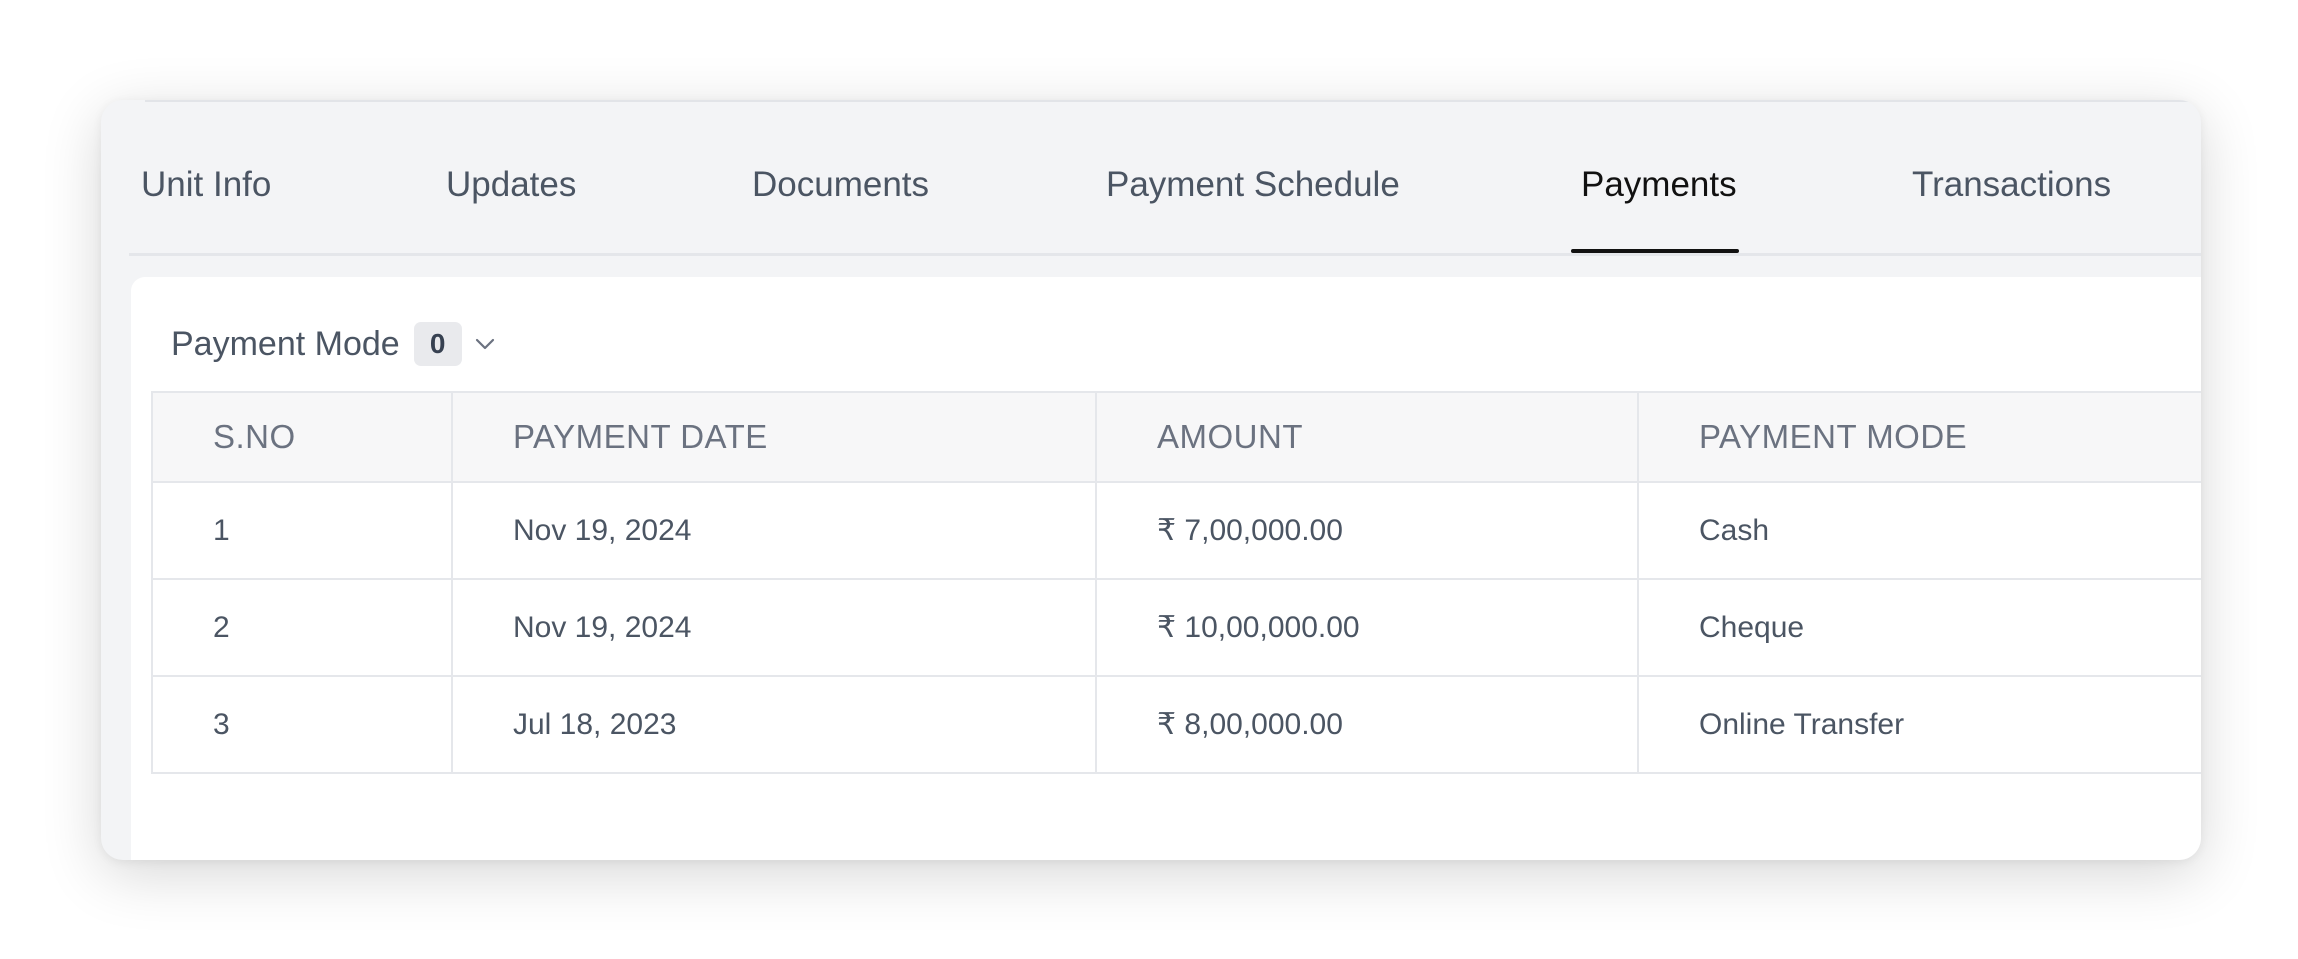 This screenshot has width=2298, height=959. Describe the element at coordinates (302, 724) in the screenshot. I see `cell-sno: 3` at that location.